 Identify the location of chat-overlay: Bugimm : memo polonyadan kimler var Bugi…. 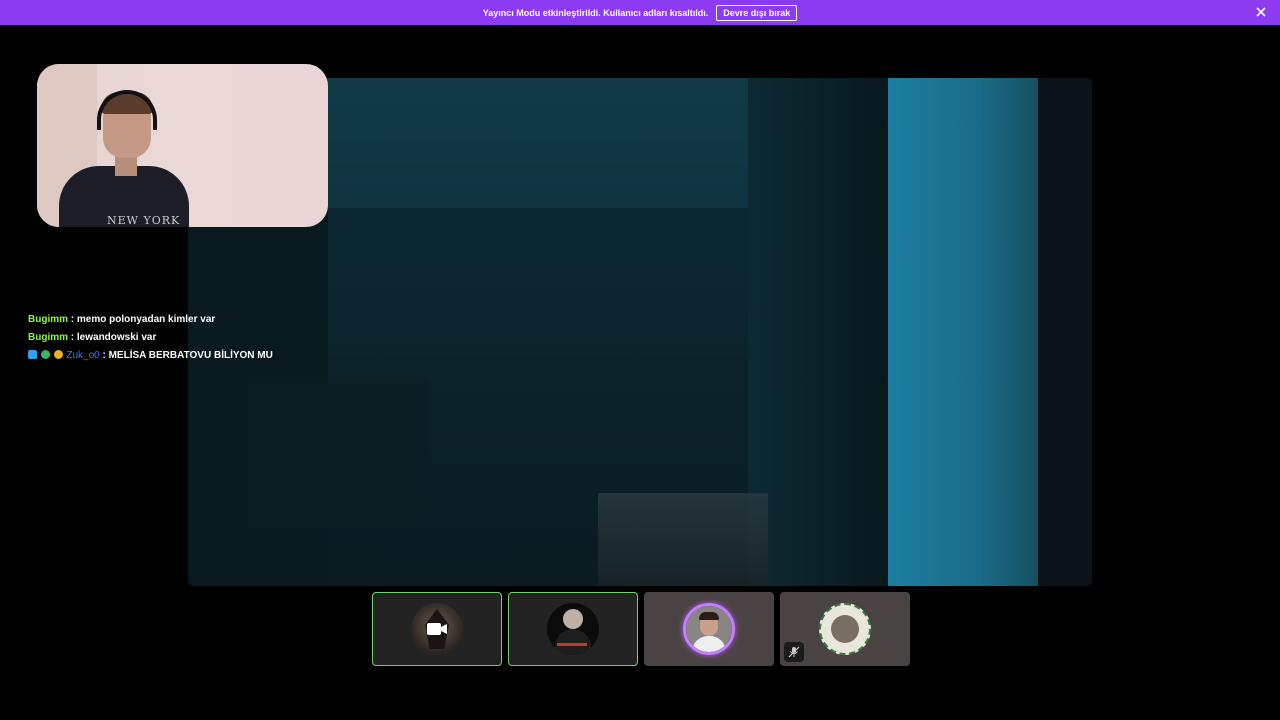
(178, 340).